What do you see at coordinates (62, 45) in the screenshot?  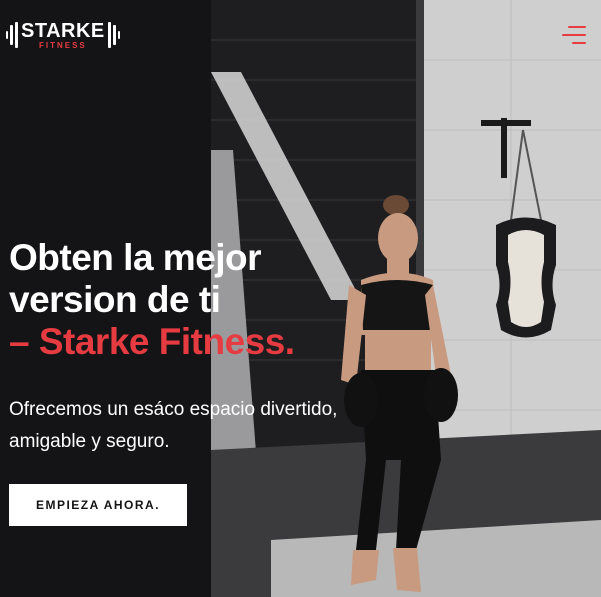 I see `logo-sub-text: FITNESS` at bounding box center [62, 45].